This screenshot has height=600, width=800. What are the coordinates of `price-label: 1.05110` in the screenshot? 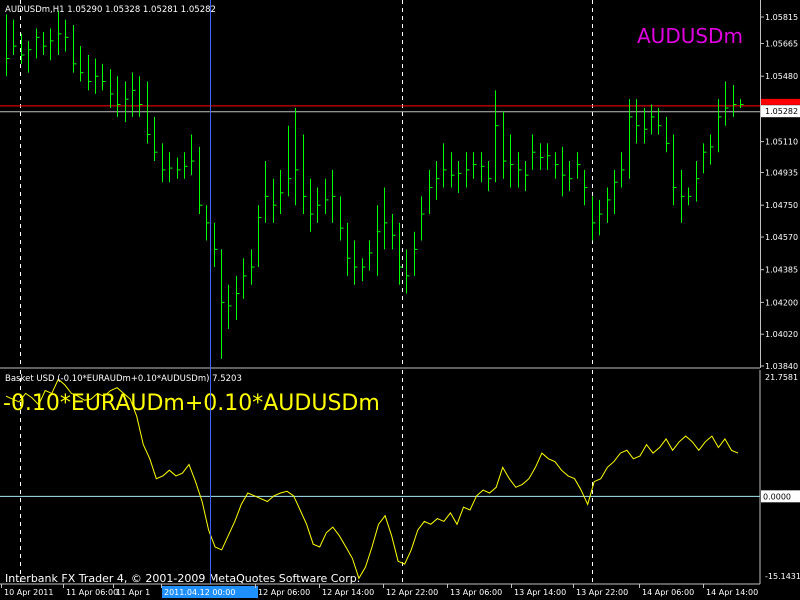 It's located at (781, 142).